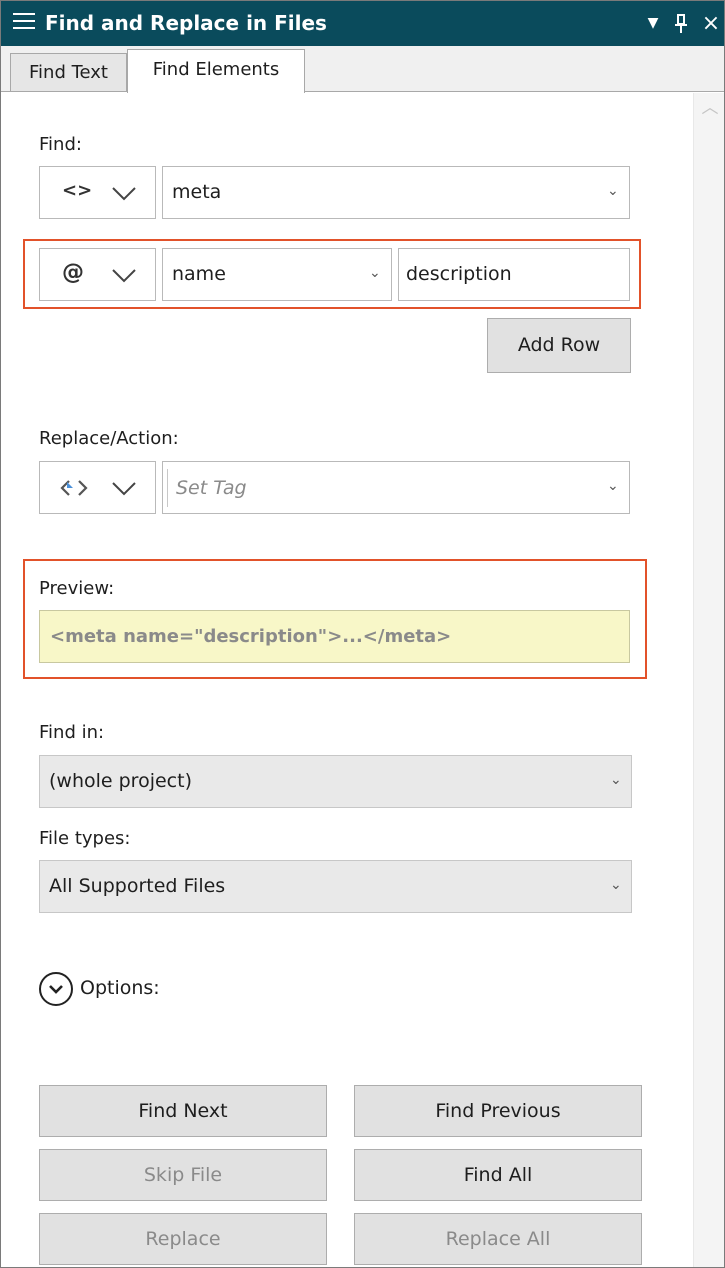 The image size is (725, 1268). Describe the element at coordinates (335, 781) in the screenshot. I see `find-in-combo: (whole project) ⌄` at that location.